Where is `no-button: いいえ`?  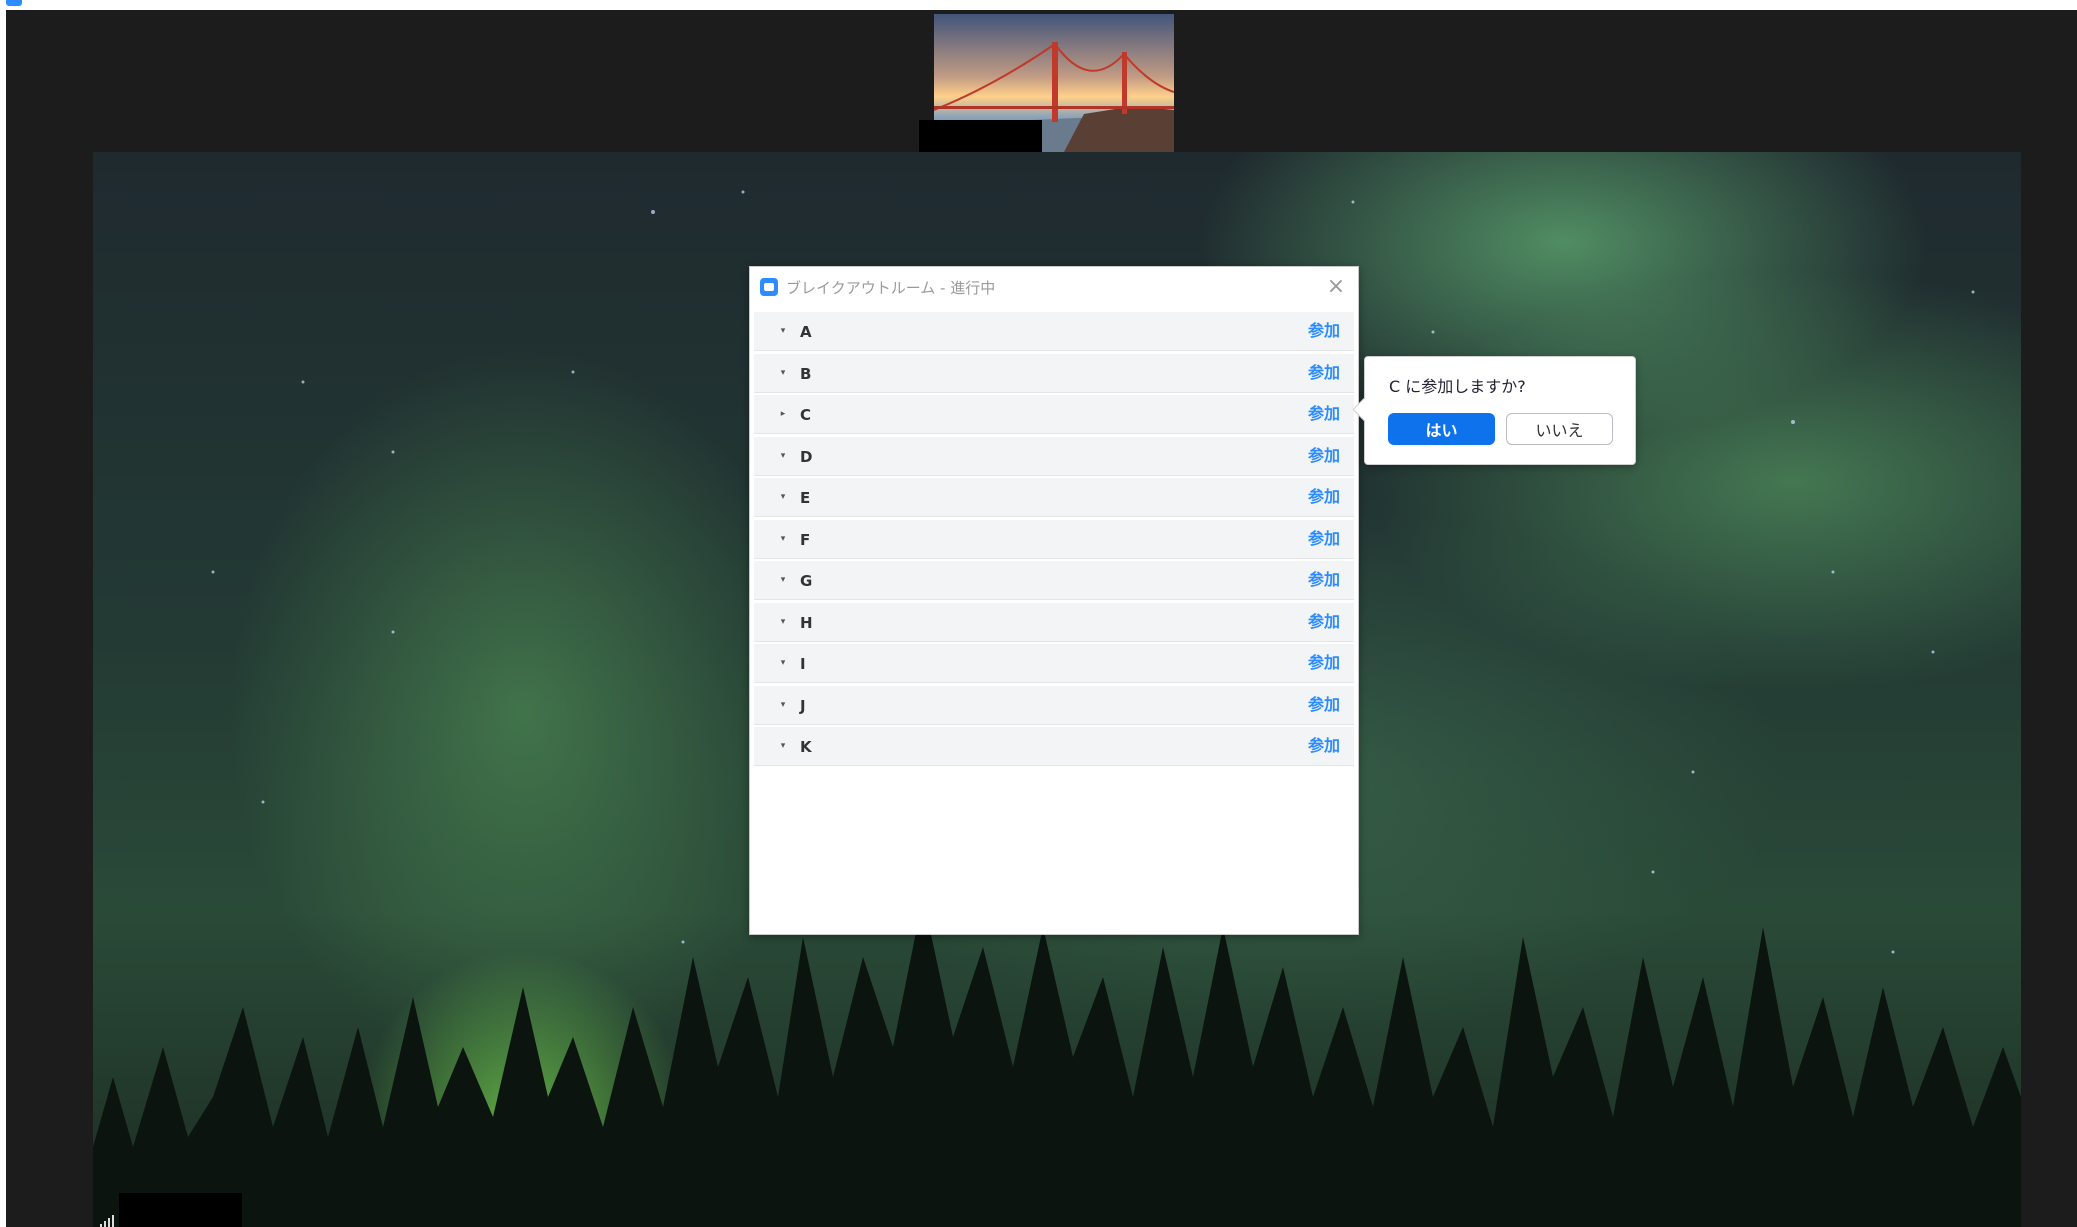
no-button: いいえ is located at coordinates (1559, 429).